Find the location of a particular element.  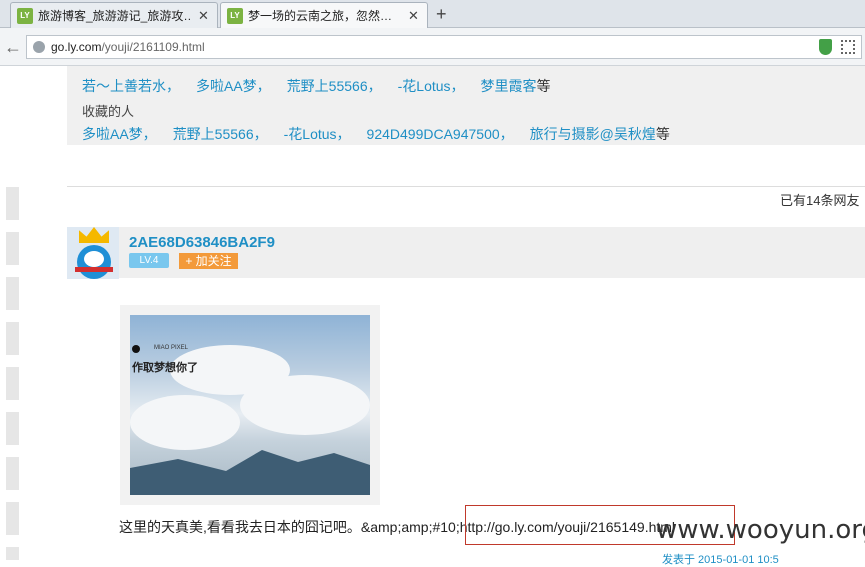

avatar is located at coordinates (93, 253).